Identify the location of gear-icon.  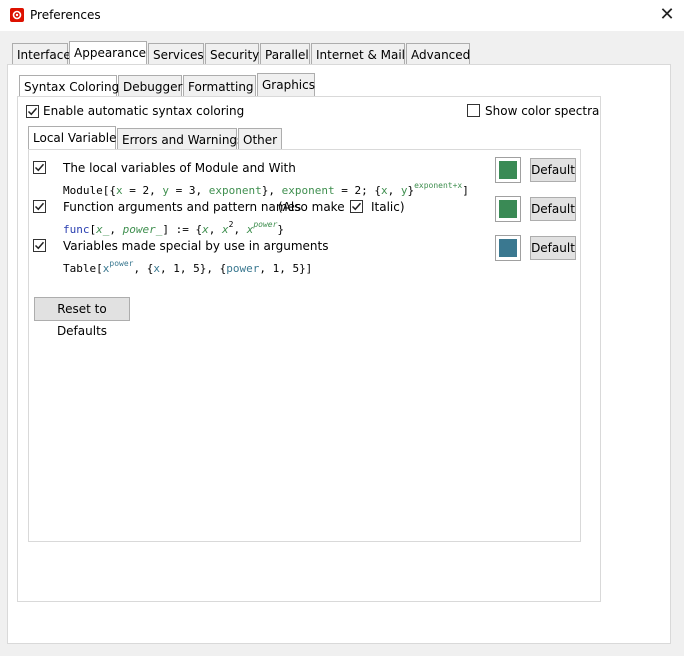
(17, 15).